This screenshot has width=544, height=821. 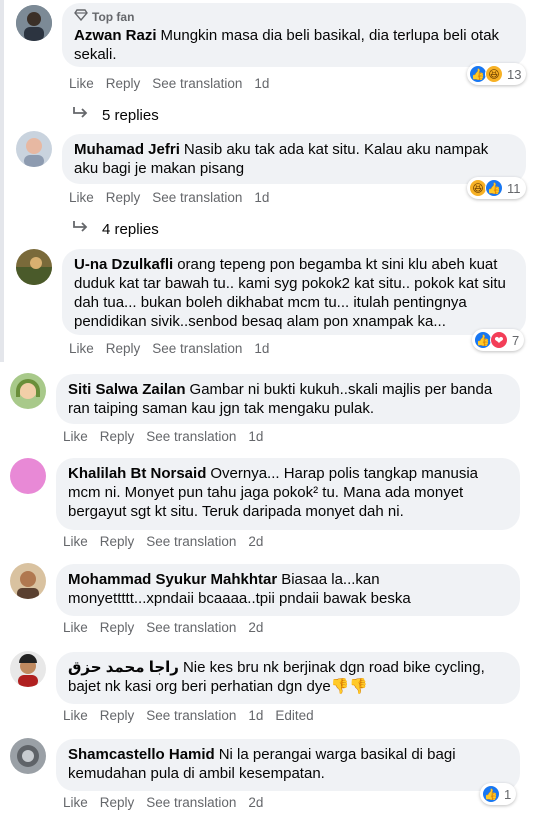 What do you see at coordinates (514, 188) in the screenshot?
I see `reaction-count: 11` at bounding box center [514, 188].